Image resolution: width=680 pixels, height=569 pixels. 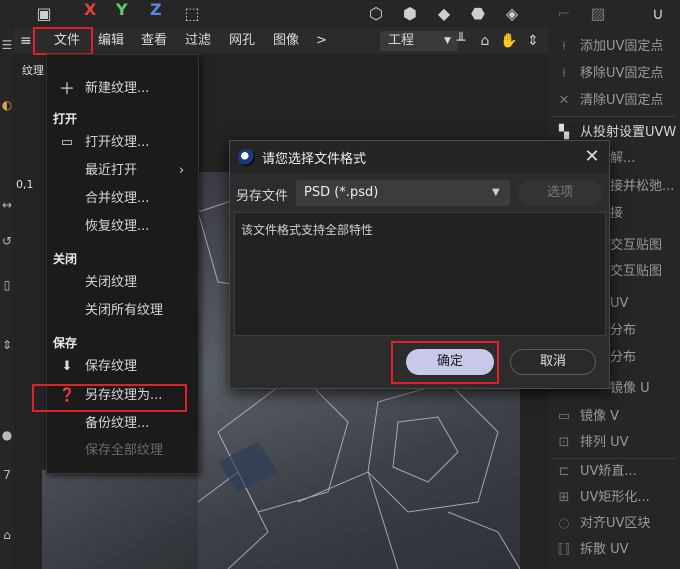 What do you see at coordinates (286, 41) in the screenshot?
I see `menu-image: 图像` at bounding box center [286, 41].